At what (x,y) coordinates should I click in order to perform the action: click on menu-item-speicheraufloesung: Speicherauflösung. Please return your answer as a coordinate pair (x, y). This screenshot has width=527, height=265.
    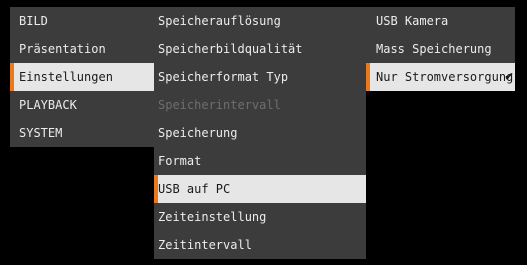
    Looking at the image, I should click on (260, 21).